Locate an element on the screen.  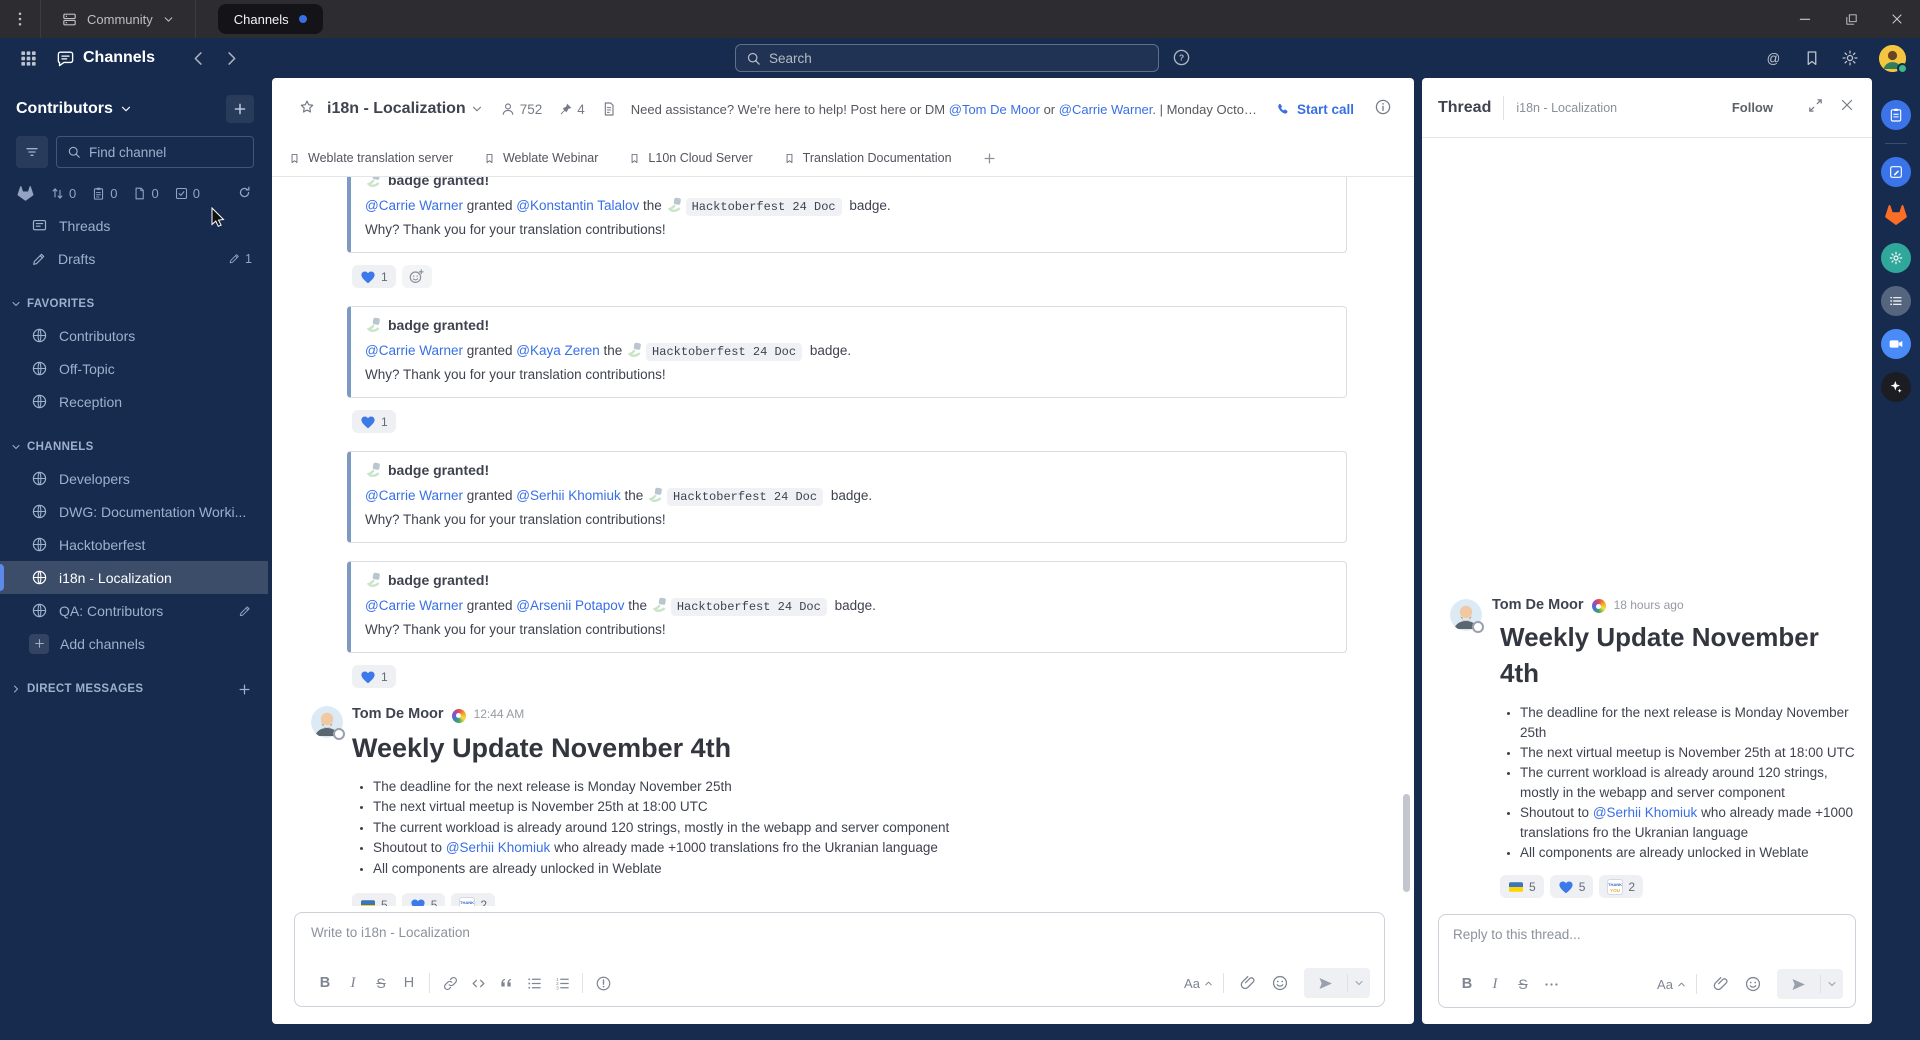
sidebar-item-contributors: Contributors is located at coordinates (134, 335).